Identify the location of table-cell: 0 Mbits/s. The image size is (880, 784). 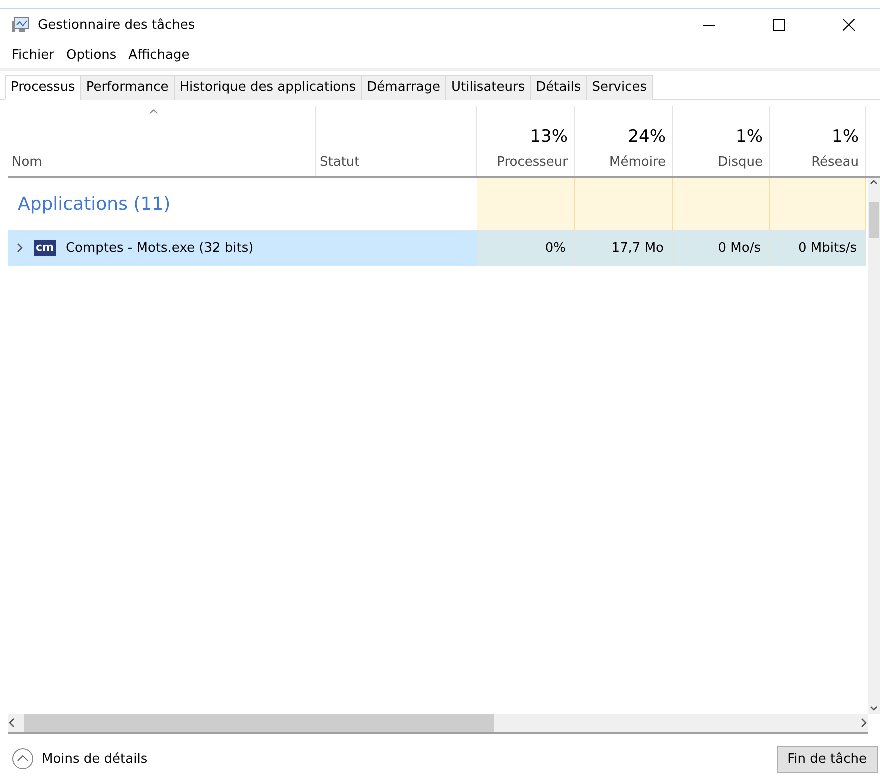
(818, 248).